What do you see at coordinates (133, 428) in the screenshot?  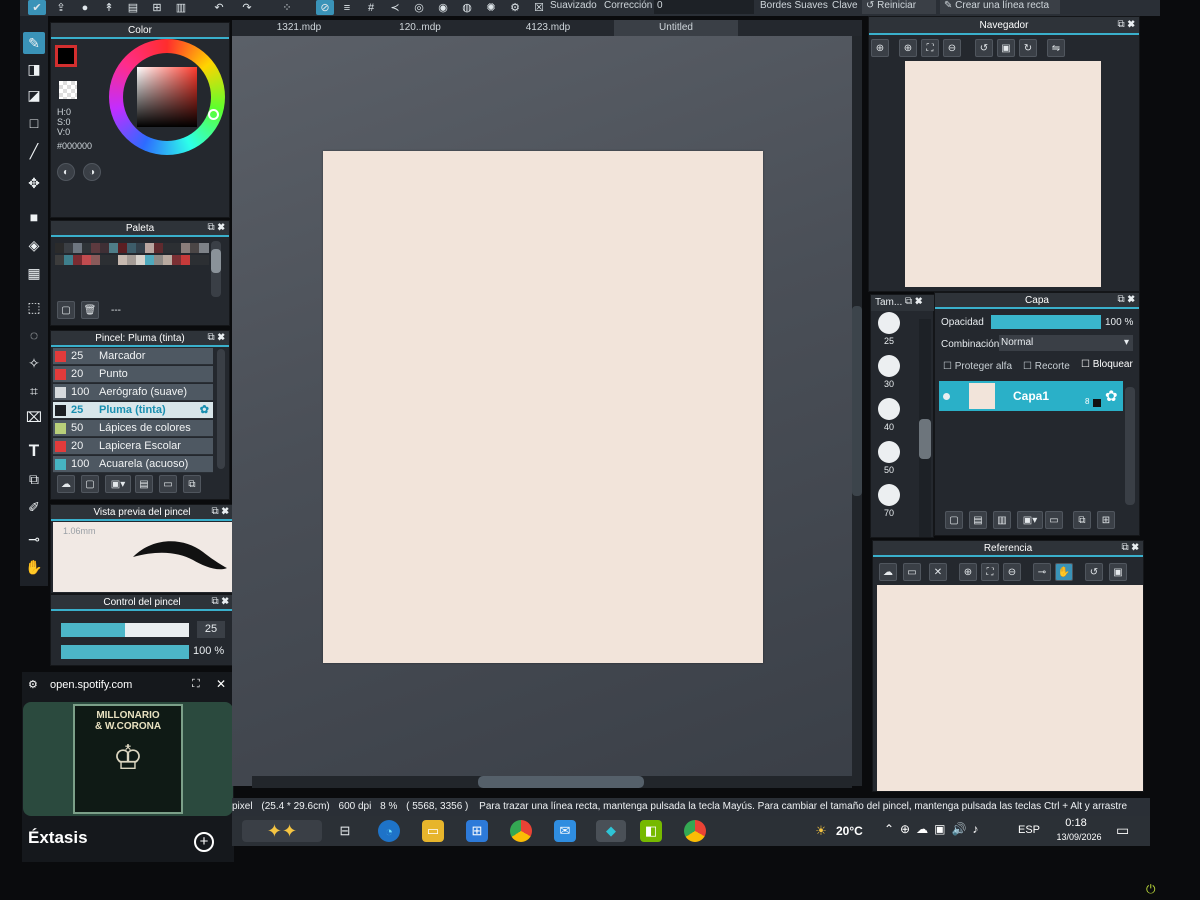 I see `brush-item: 50 Lápices de colores` at bounding box center [133, 428].